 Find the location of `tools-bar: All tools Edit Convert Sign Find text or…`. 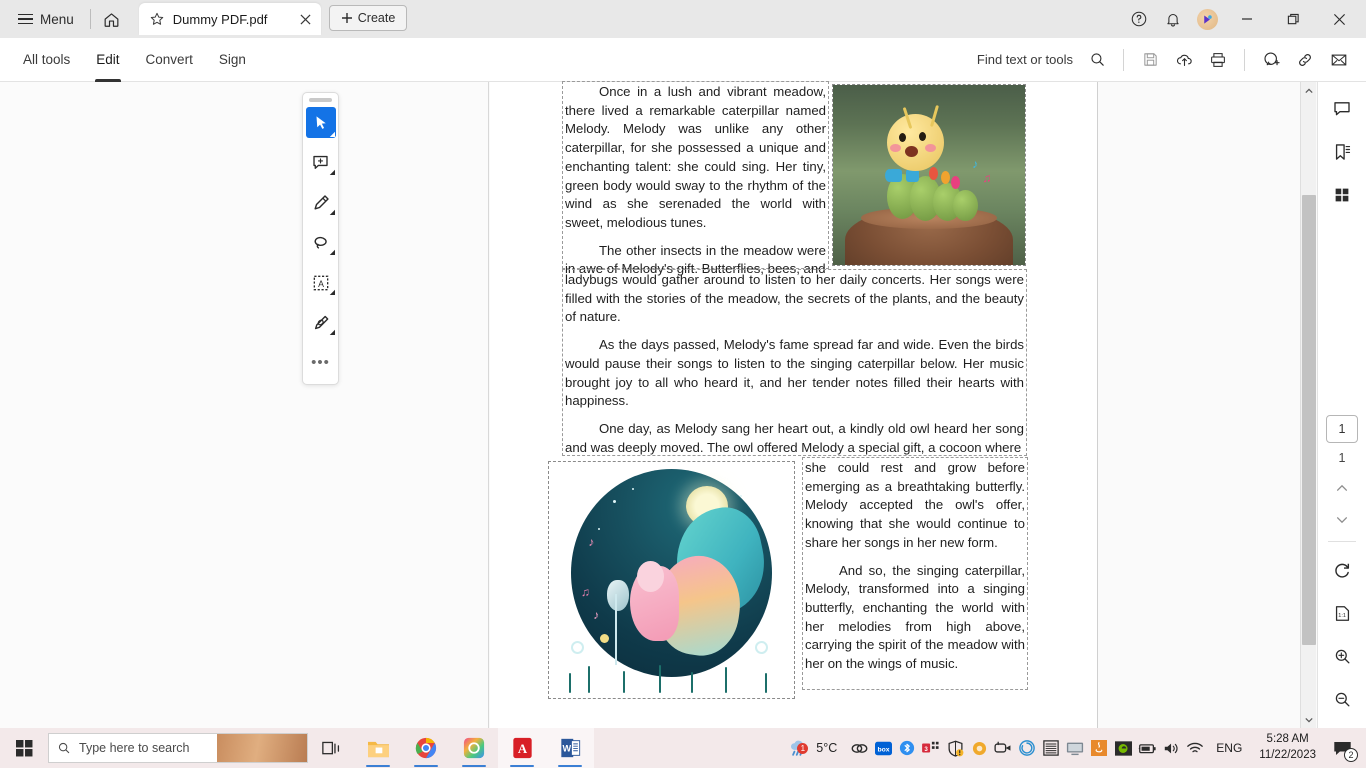

tools-bar: All tools Edit Convert Sign Find text or… is located at coordinates (683, 60).